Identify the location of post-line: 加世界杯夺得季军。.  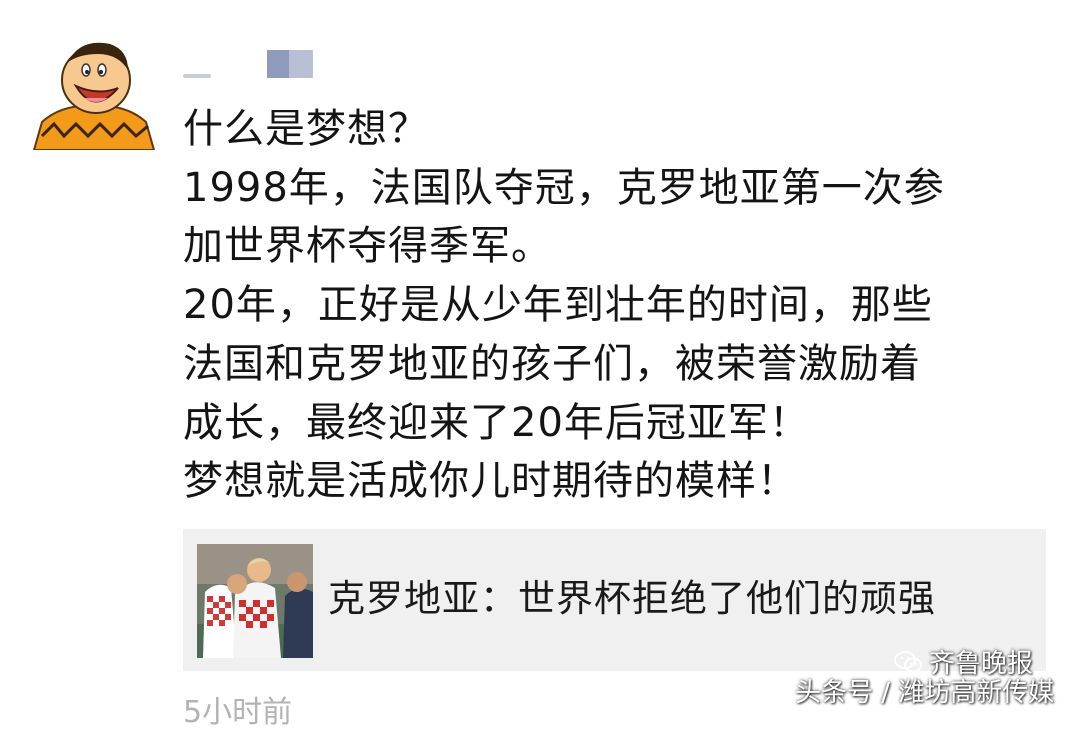
(367, 246).